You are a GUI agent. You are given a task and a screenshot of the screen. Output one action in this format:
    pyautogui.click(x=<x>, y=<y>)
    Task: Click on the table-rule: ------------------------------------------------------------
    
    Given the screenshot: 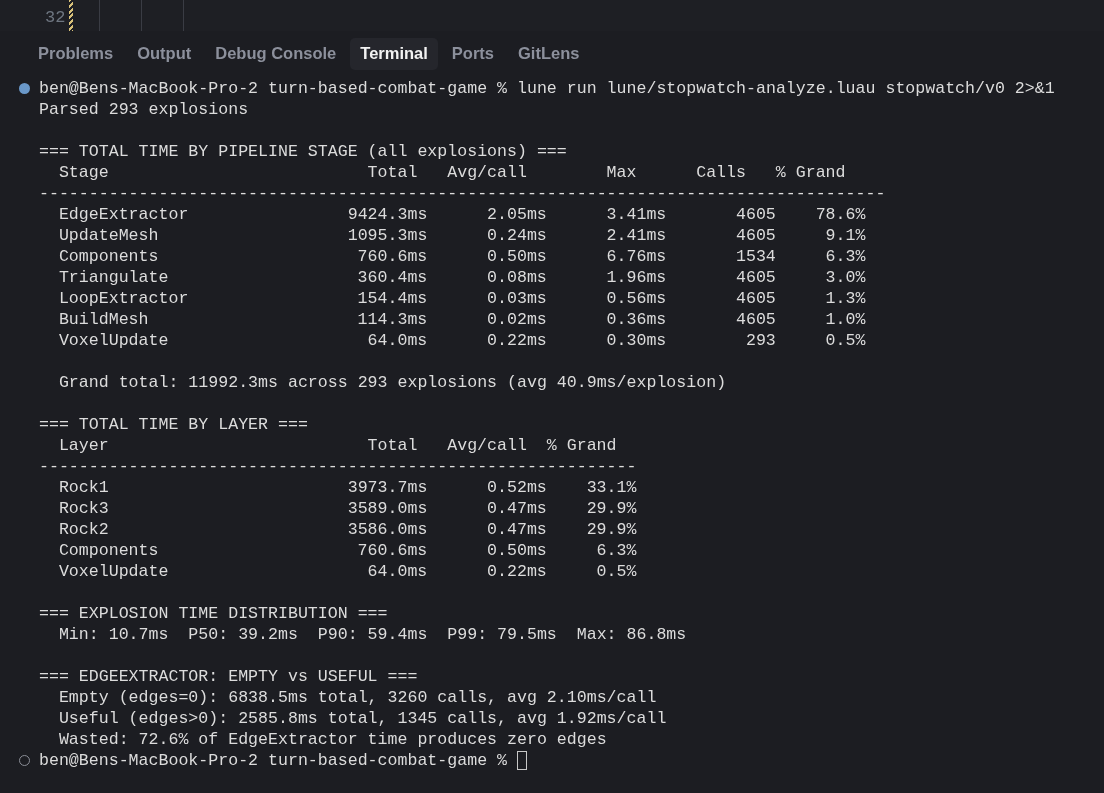 What is the action you would take?
    pyautogui.click(x=338, y=466)
    